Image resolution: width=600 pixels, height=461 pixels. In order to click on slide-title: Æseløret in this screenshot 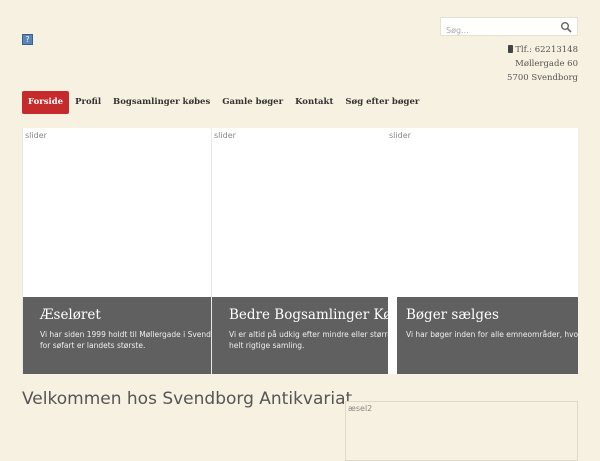, I will do `click(70, 315)`.